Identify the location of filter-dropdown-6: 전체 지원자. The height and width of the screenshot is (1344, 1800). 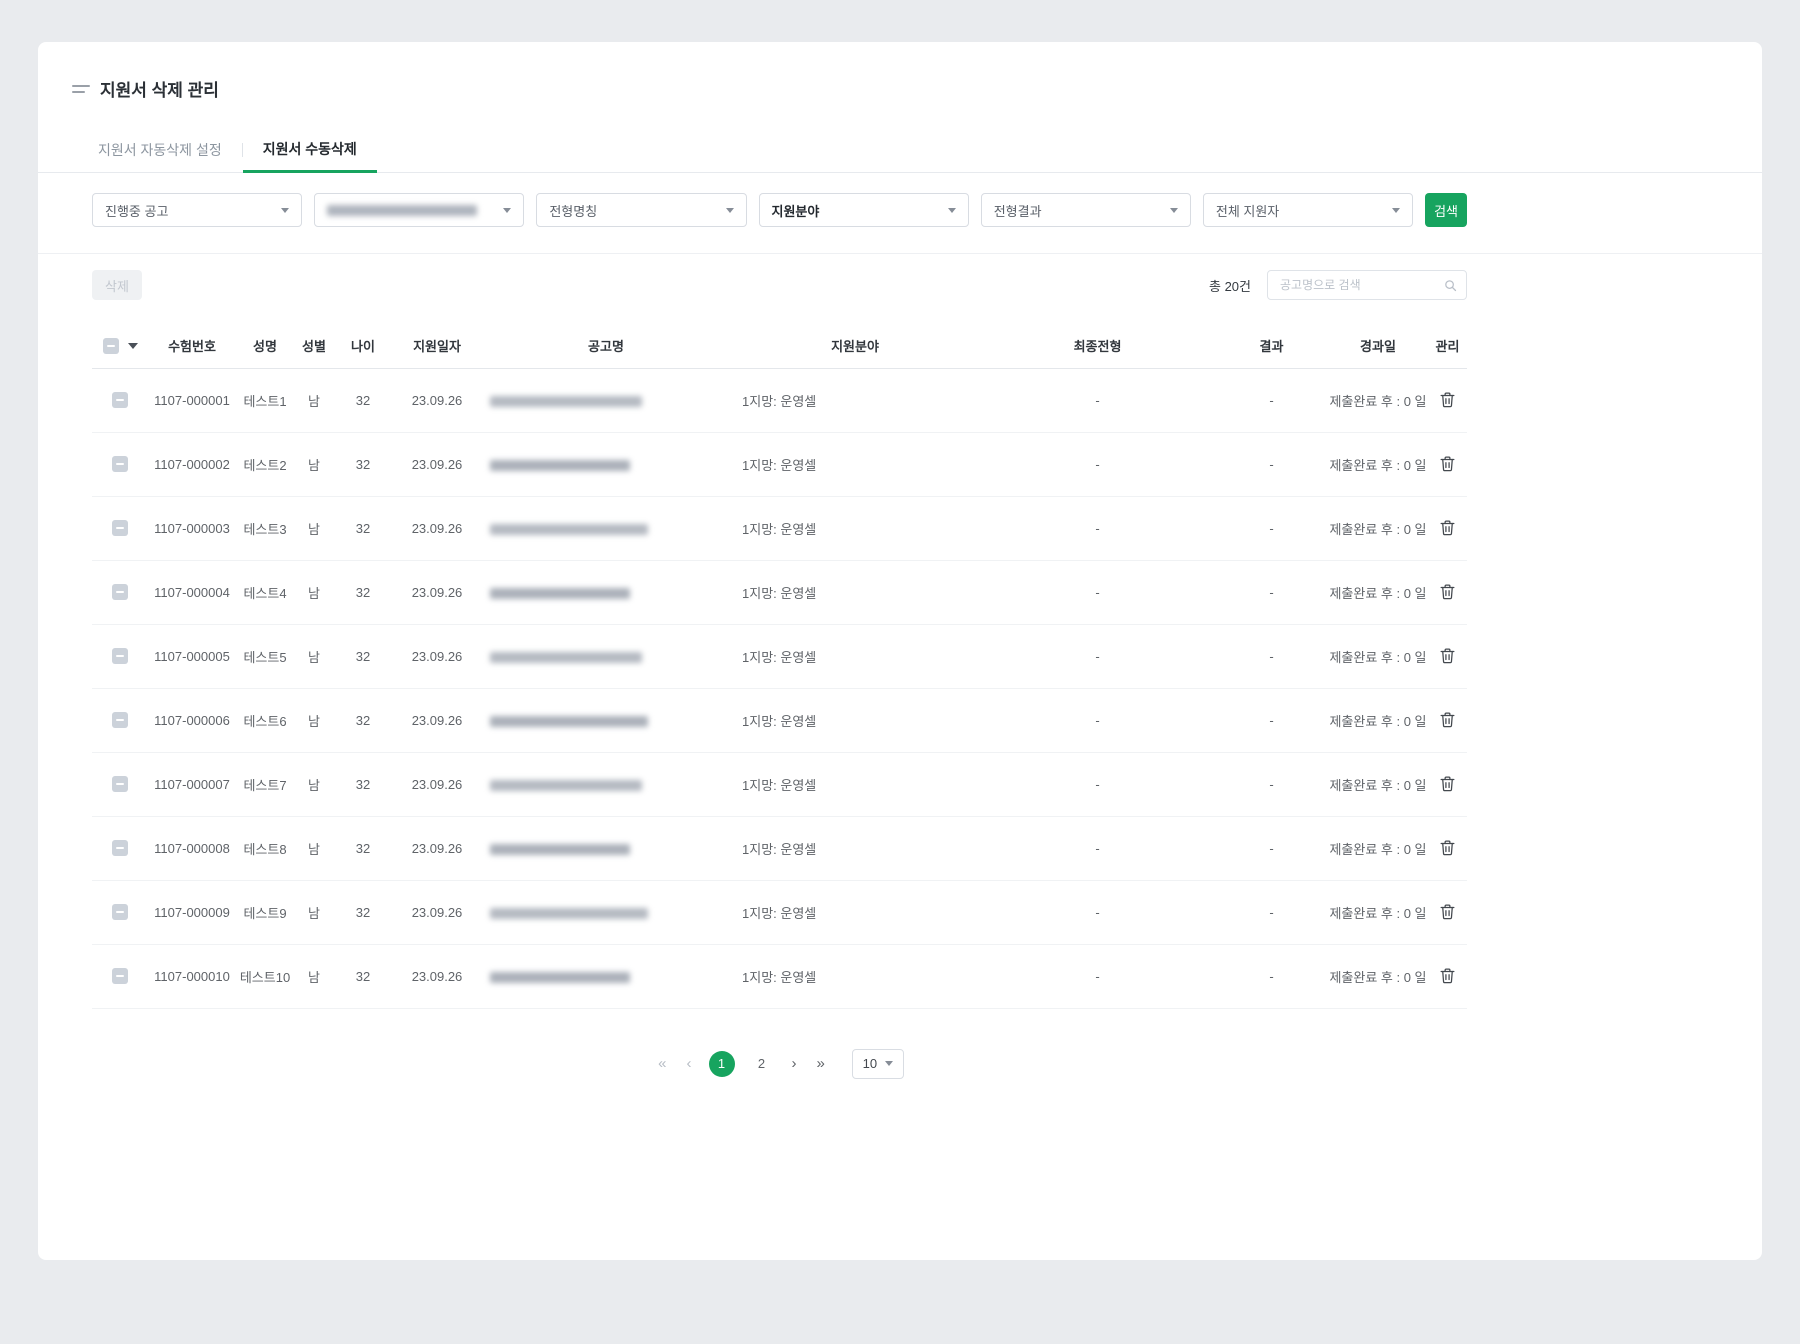
(1308, 210).